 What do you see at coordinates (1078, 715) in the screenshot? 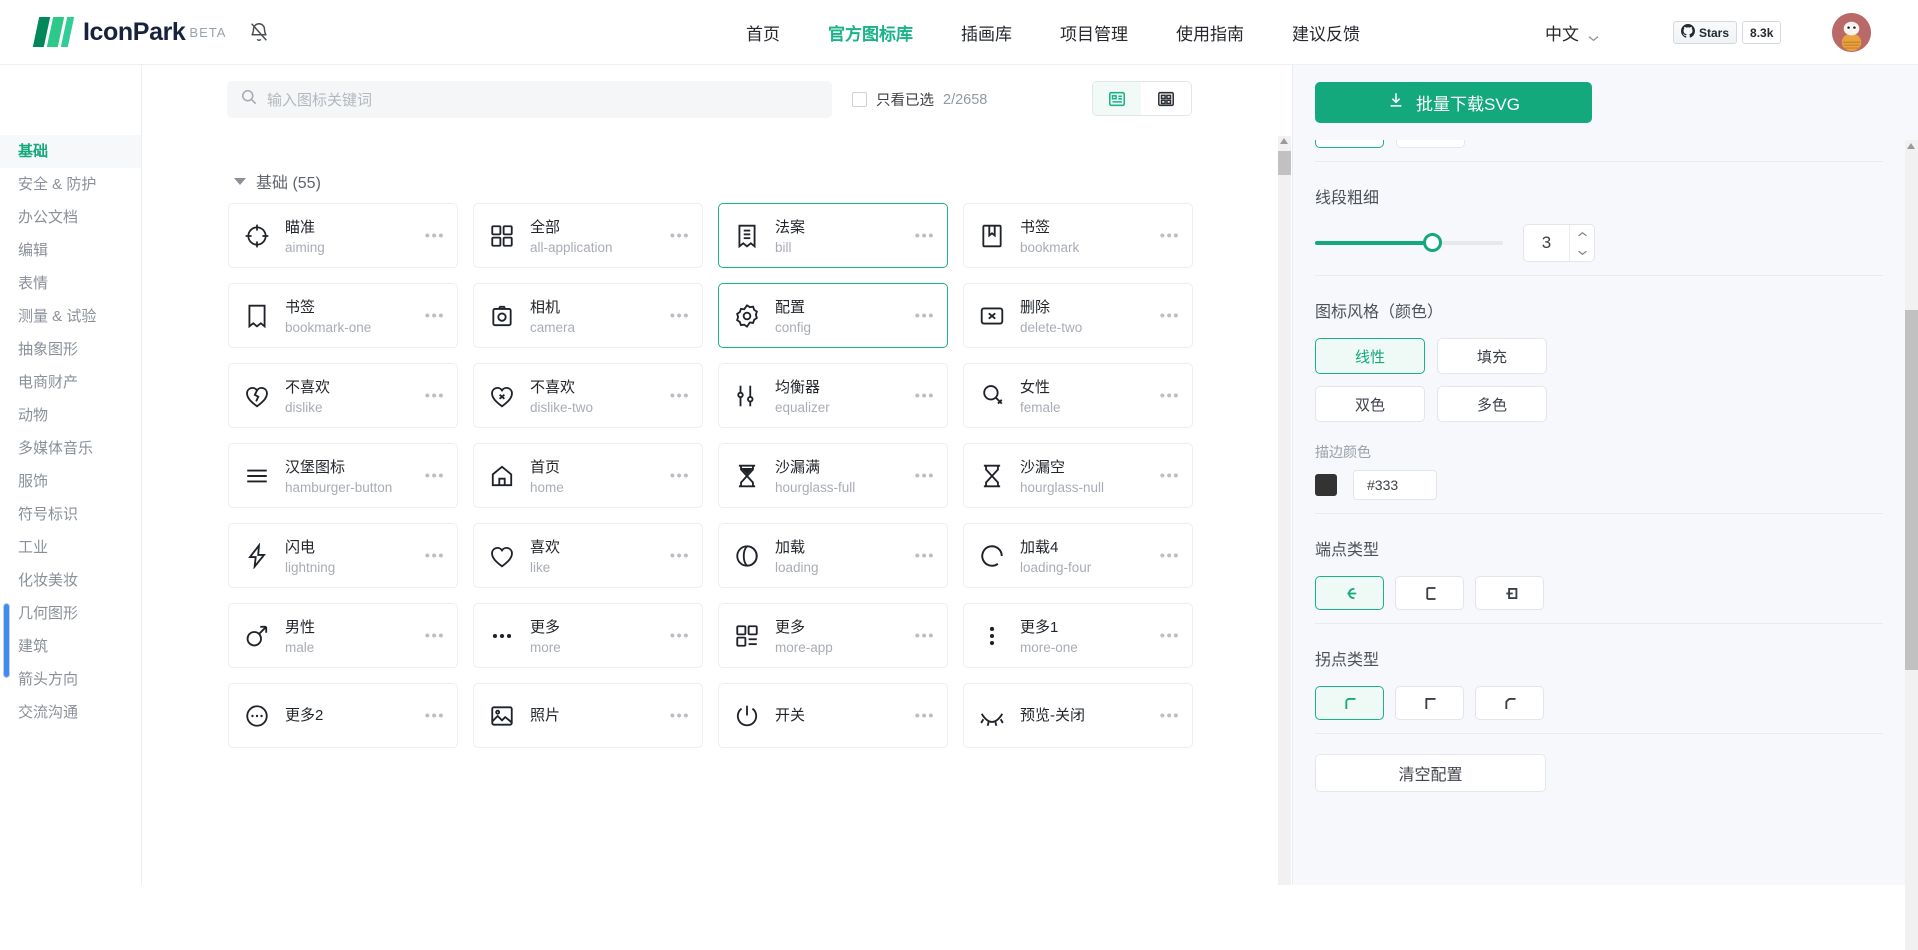
I see `icon-card: 预览-关闭 •••` at bounding box center [1078, 715].